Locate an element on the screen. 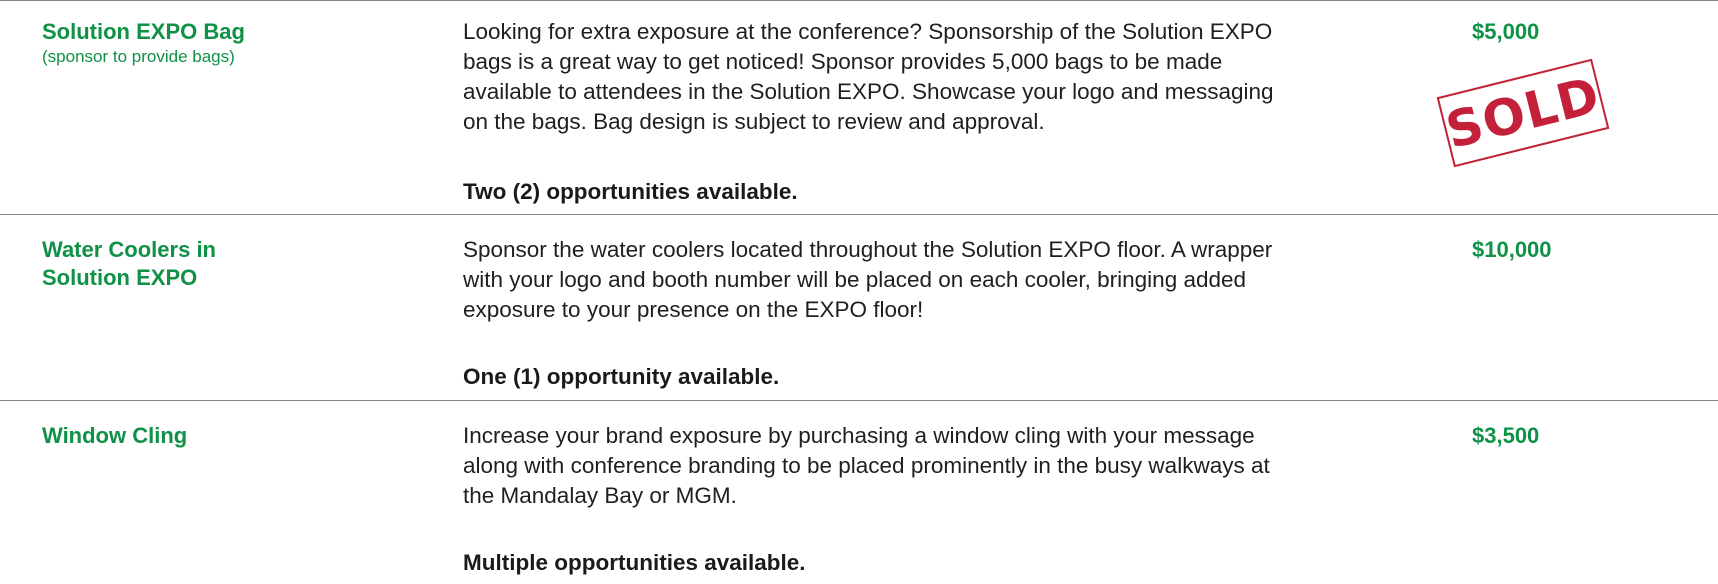 Image resolution: width=1718 pixels, height=584 pixels. item-availability: Two (2) opportunities available. is located at coordinates (630, 191).